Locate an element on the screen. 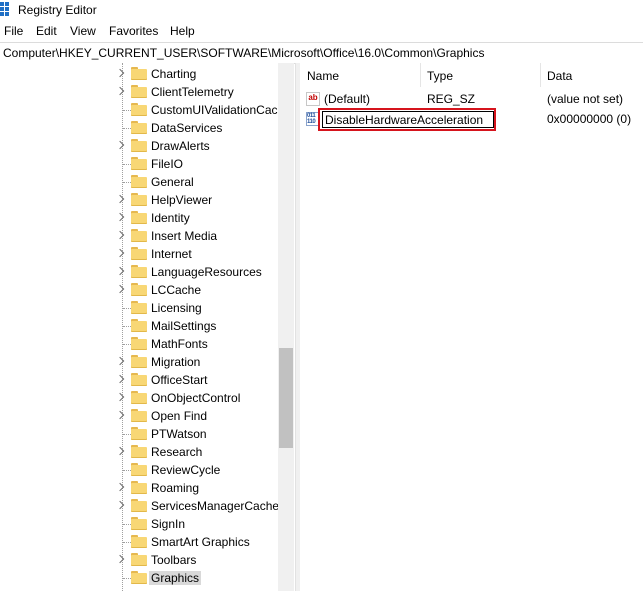 The width and height of the screenshot is (643, 591). tree-item: Identity is located at coordinates (139, 218).